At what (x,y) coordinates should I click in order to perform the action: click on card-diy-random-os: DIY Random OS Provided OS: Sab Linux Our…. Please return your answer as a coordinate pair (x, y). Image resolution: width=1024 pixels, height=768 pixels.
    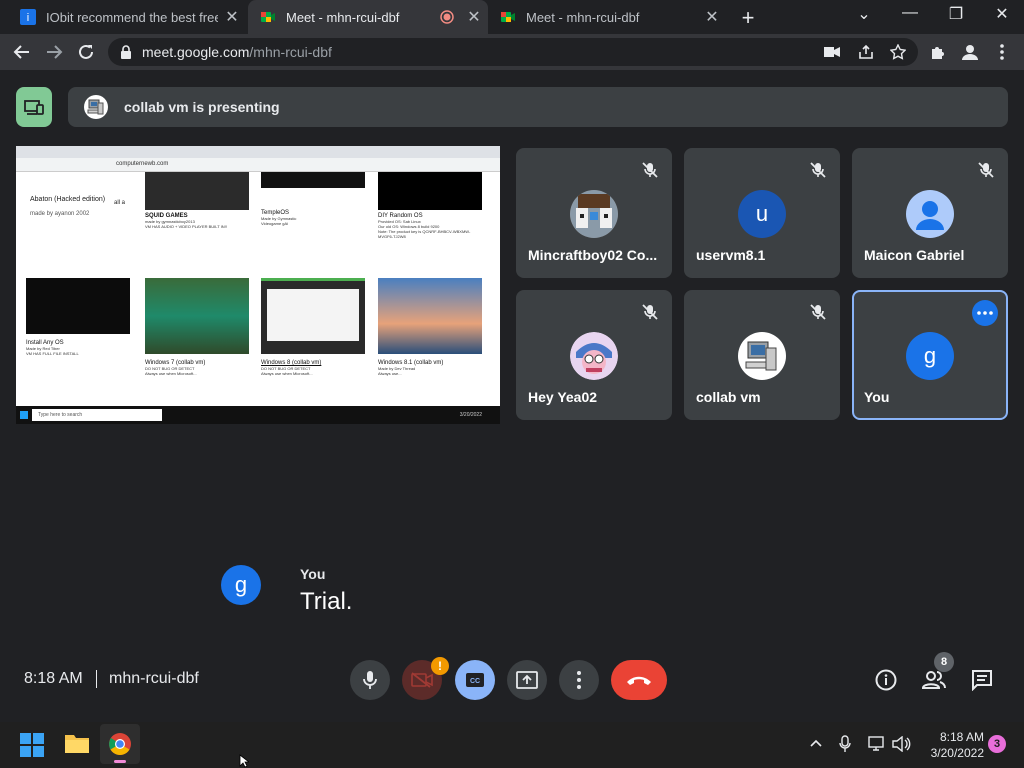
    Looking at the image, I should click on (430, 217).